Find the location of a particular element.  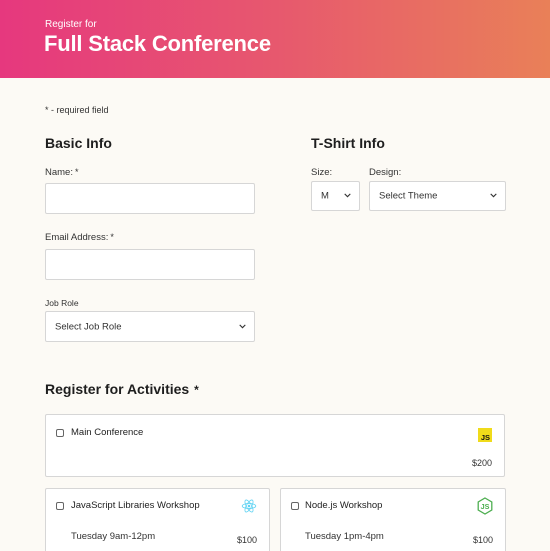

size-select: M is located at coordinates (335, 196).